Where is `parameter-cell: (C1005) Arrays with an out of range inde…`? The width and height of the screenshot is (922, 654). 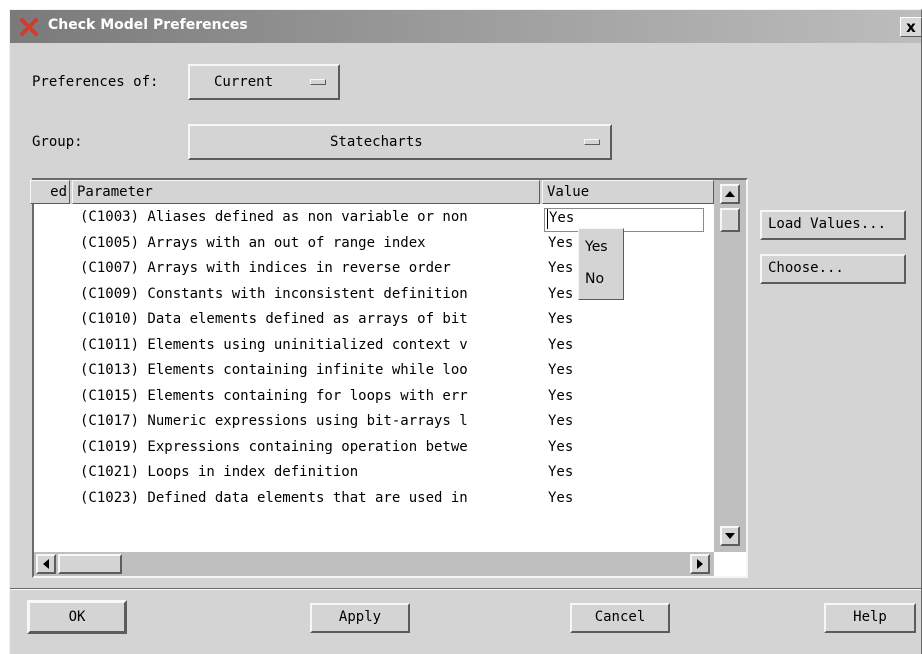
parameter-cell: (C1005) Arrays with an out of range inde… is located at coordinates (253, 242).